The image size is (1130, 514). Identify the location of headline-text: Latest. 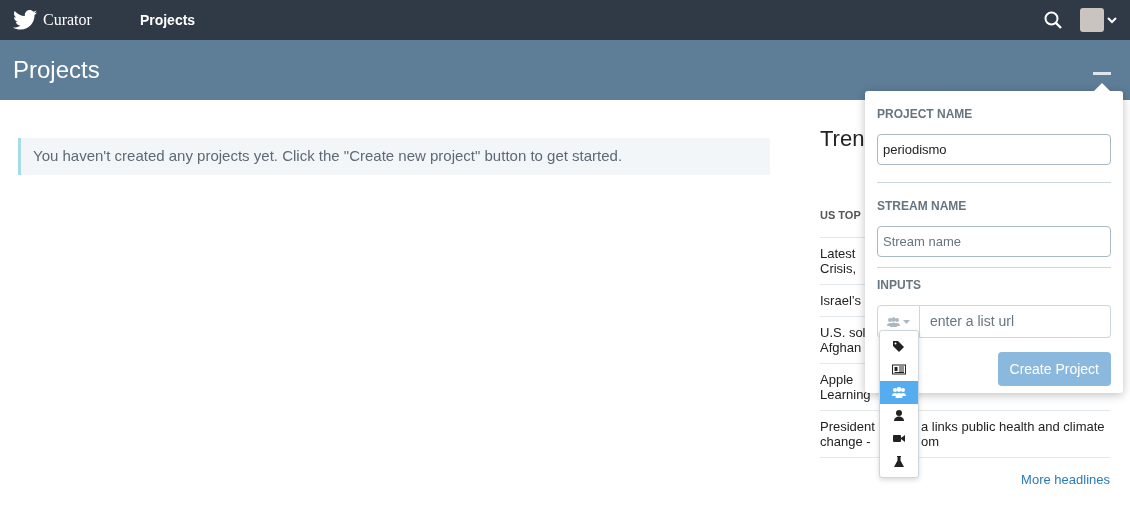
(838, 253).